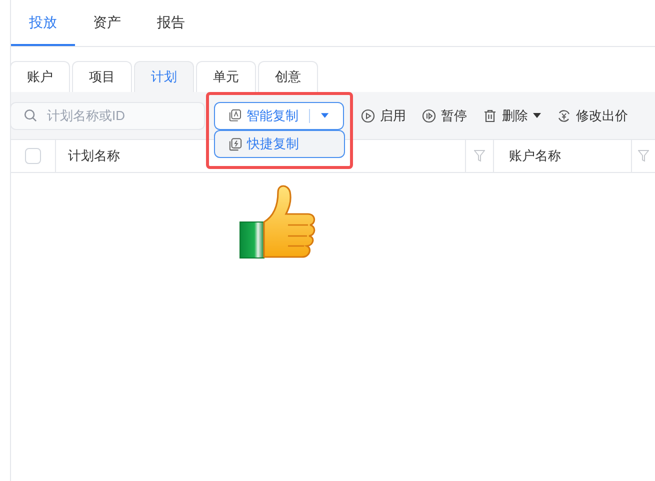  Describe the element at coordinates (272, 115) in the screenshot. I see `smart-copy-label: 智能复制` at that location.